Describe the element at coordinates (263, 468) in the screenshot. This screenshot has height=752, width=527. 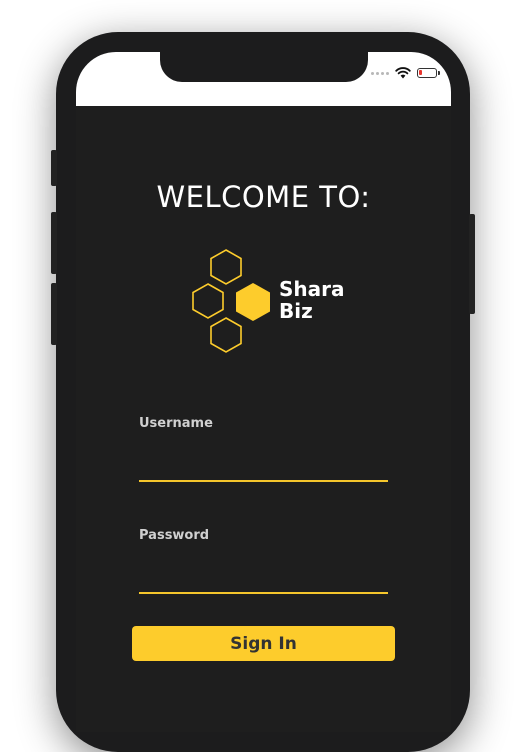
I see `username-input` at that location.